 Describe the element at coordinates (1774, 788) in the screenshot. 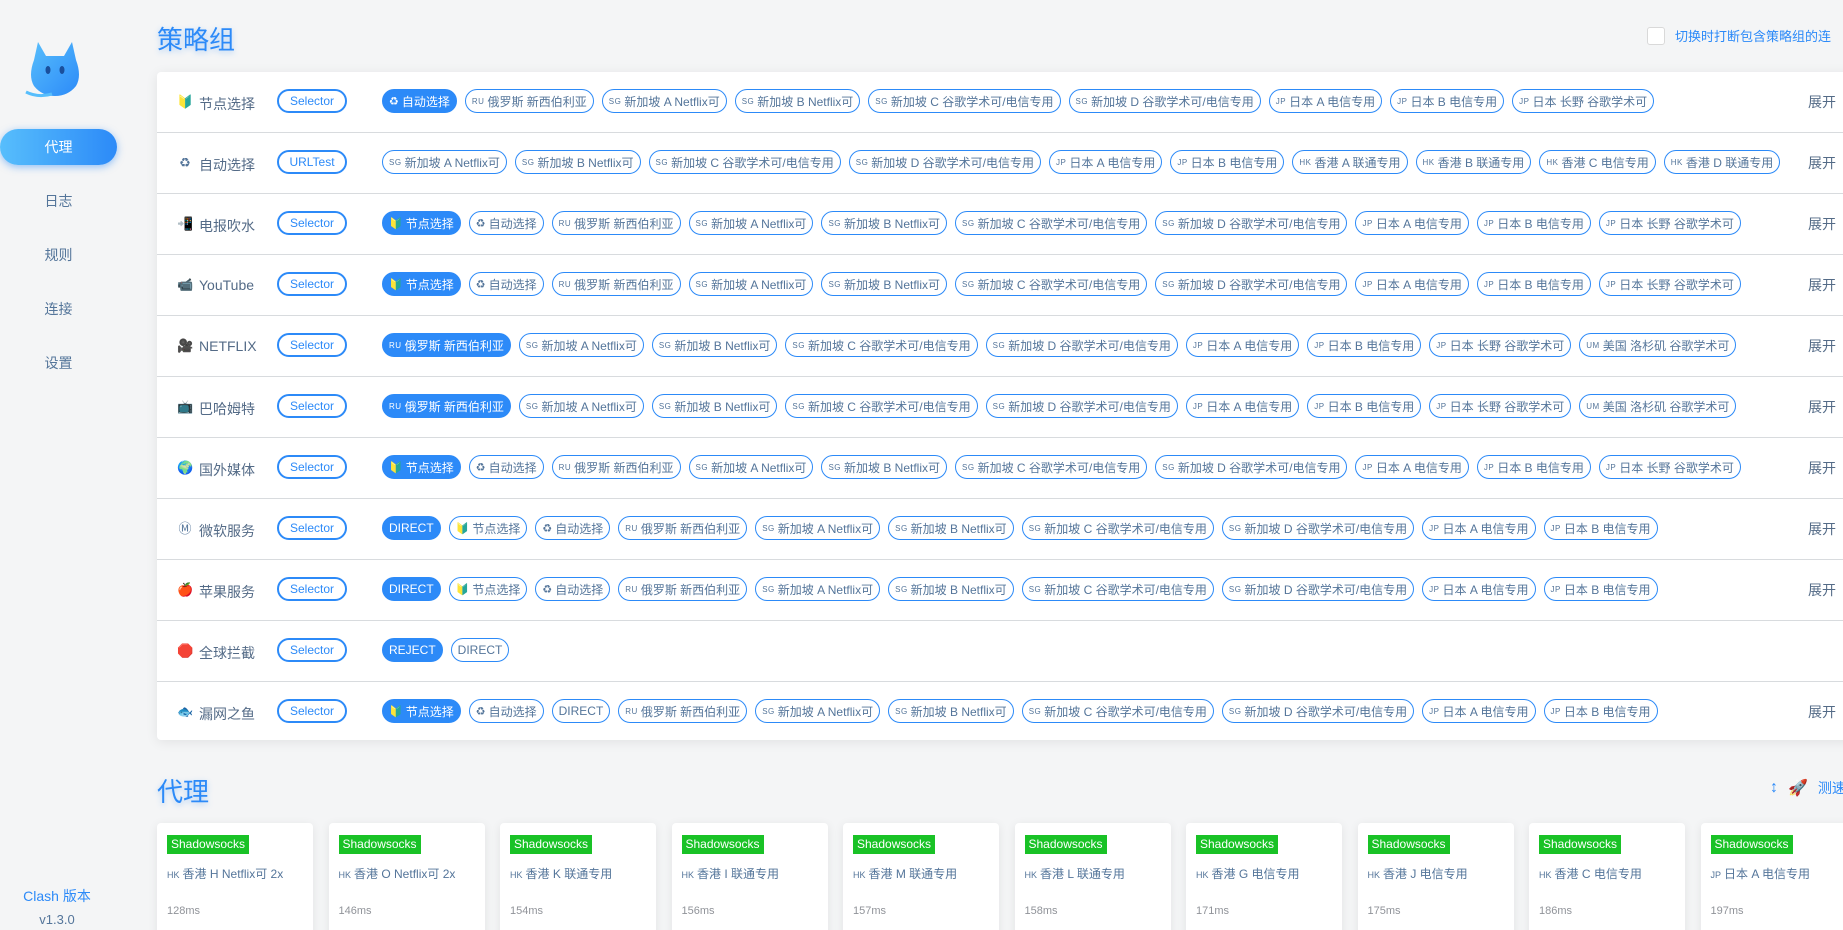

I see `sort-icon: ↕` at that location.